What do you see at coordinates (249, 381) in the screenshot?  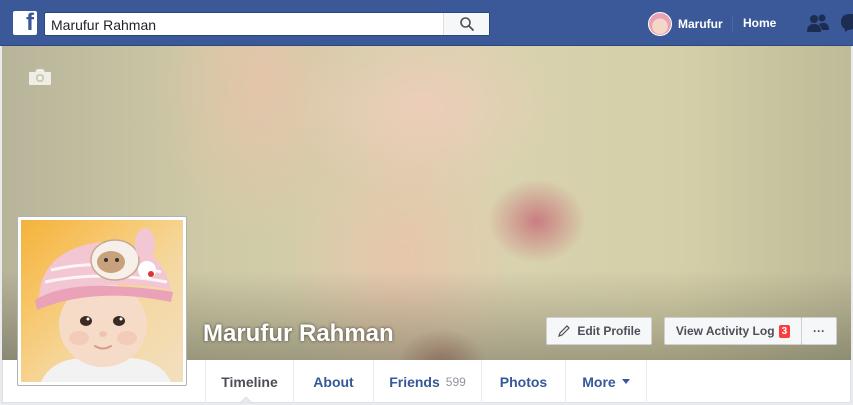 I see `tab-timeline-label: Timeline` at bounding box center [249, 381].